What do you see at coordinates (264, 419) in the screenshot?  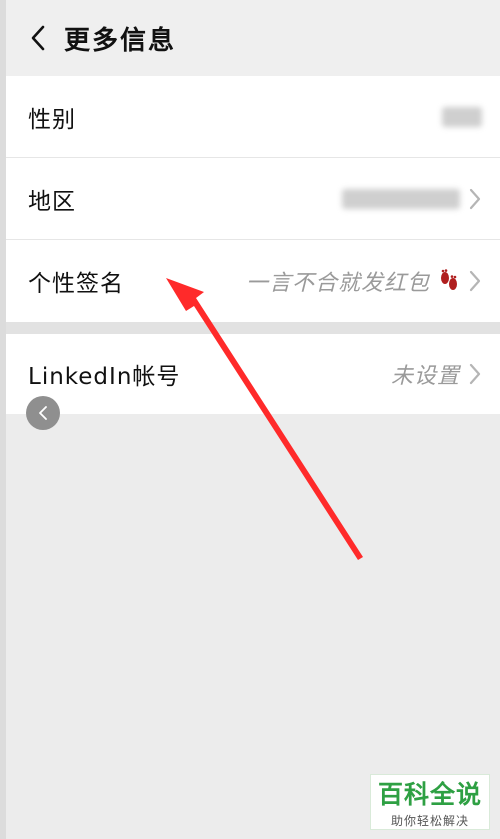 I see `red-arrow` at bounding box center [264, 419].